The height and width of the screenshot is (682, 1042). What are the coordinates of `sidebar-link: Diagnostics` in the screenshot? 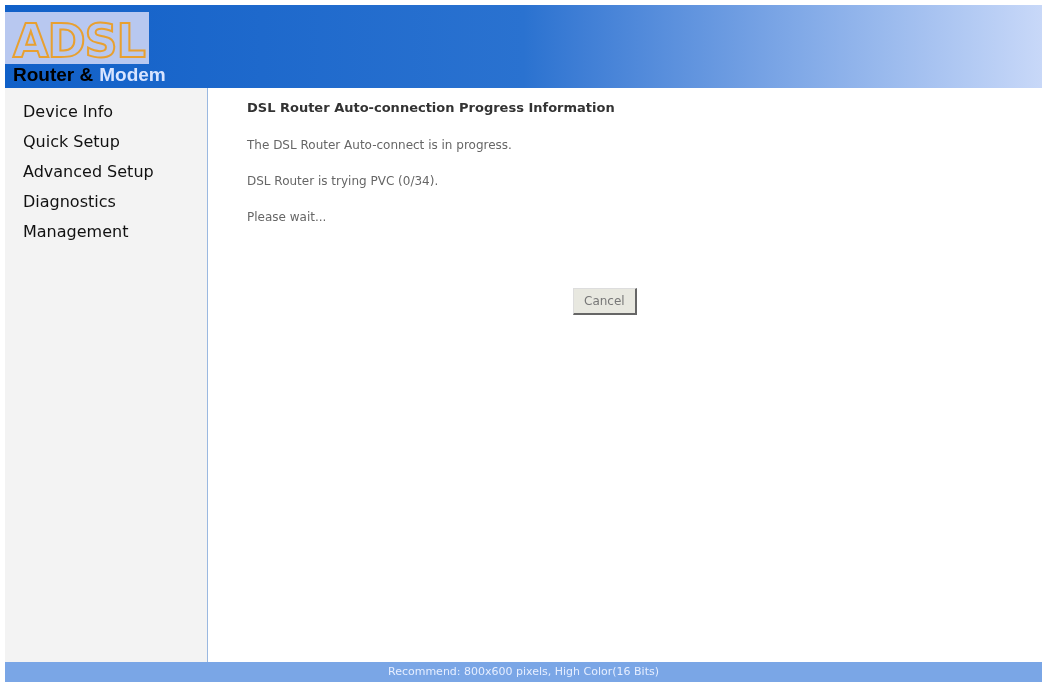 It's located at (69, 202).